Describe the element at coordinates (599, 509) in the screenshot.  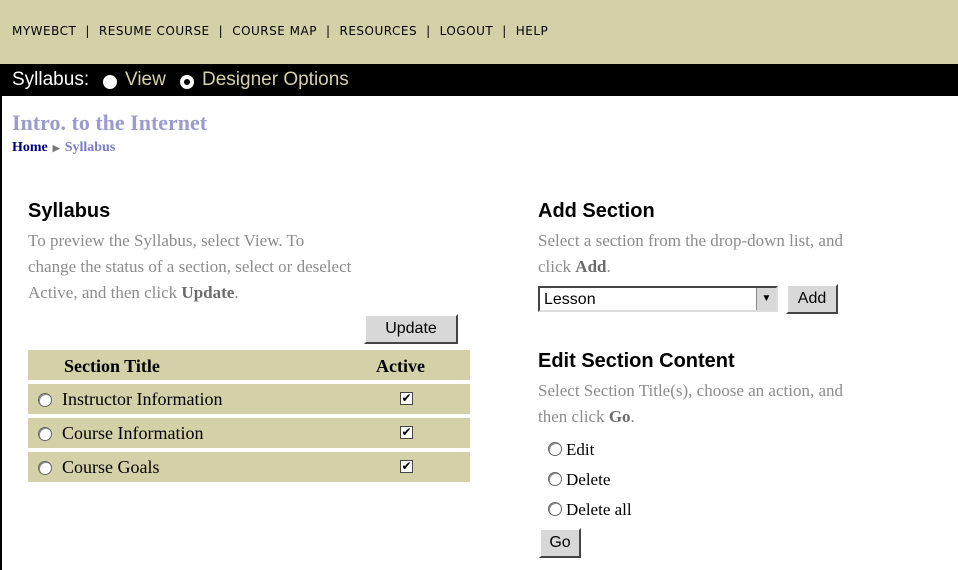
I see `delete-all-action-label: Delete all` at that location.